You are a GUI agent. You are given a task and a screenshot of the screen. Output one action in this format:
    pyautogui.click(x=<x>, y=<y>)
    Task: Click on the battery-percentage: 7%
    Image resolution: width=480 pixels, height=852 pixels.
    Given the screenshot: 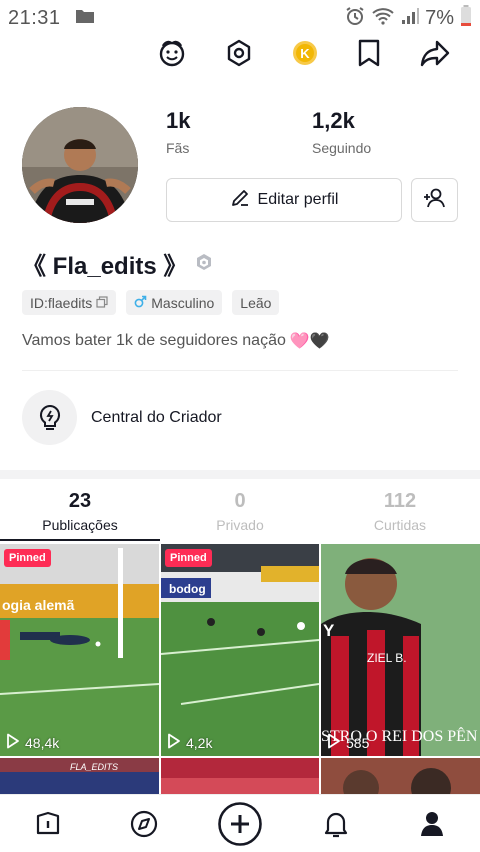 What is the action you would take?
    pyautogui.click(x=439, y=17)
    